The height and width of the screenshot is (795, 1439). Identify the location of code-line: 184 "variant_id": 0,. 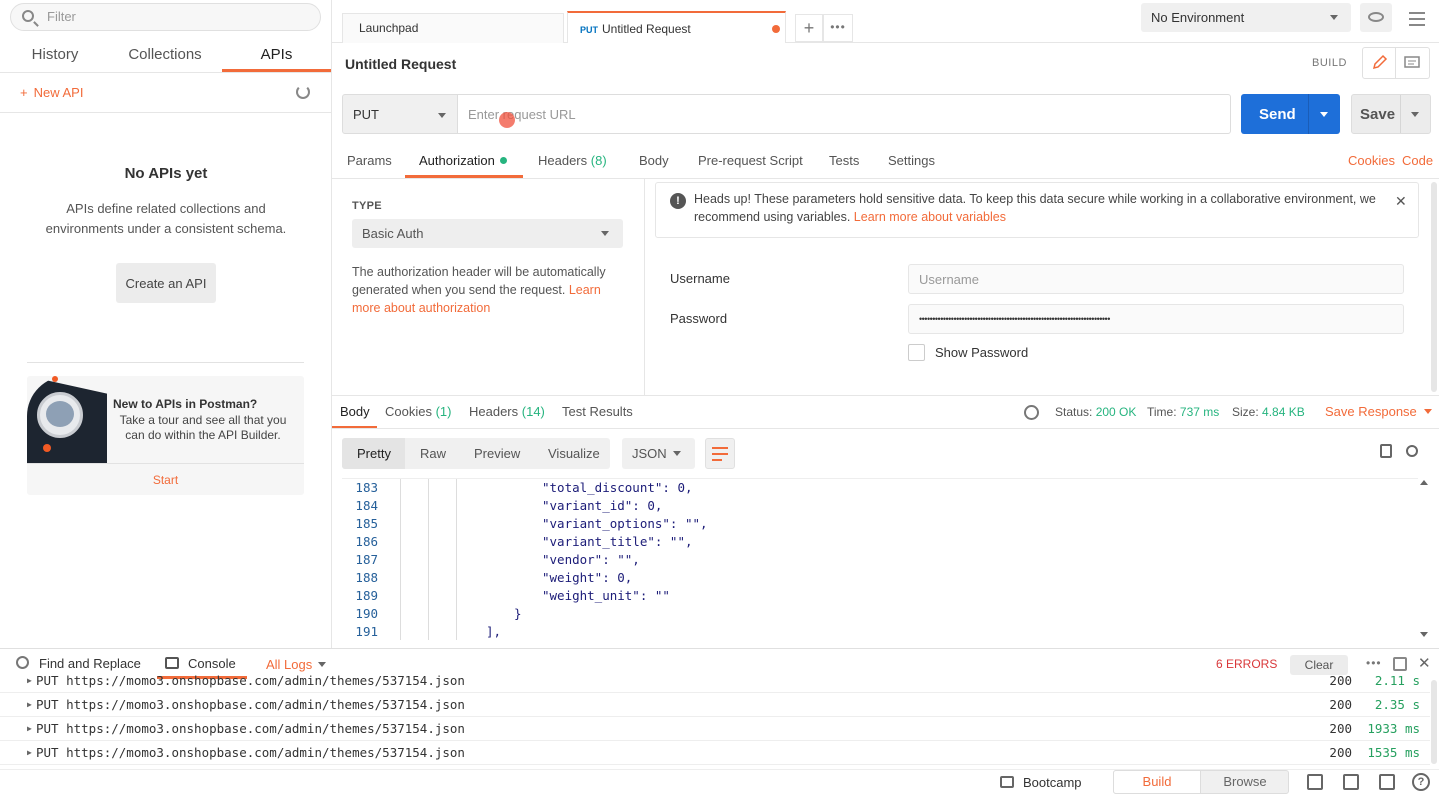
(502, 506).